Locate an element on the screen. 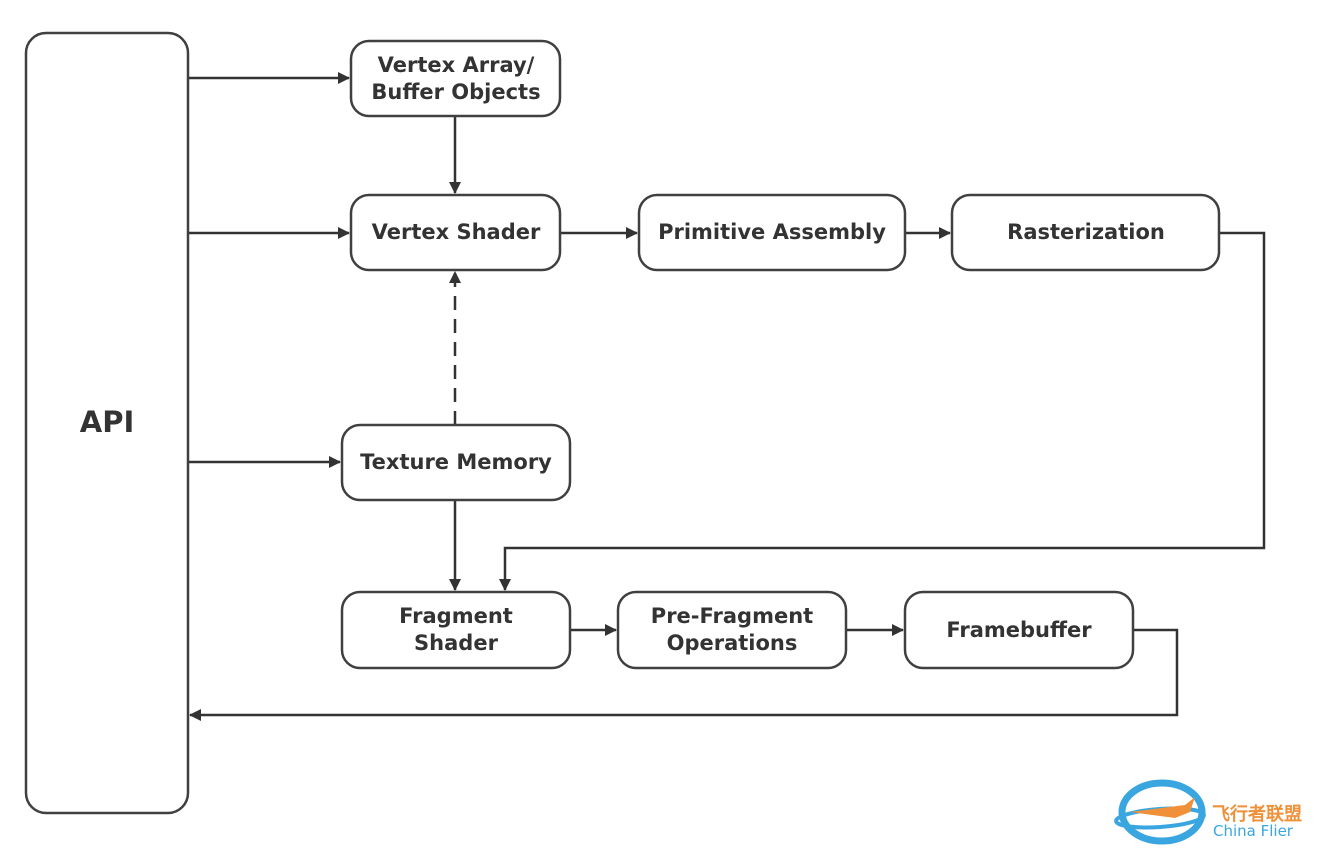  node-label: Fragment is located at coordinates (456, 616).